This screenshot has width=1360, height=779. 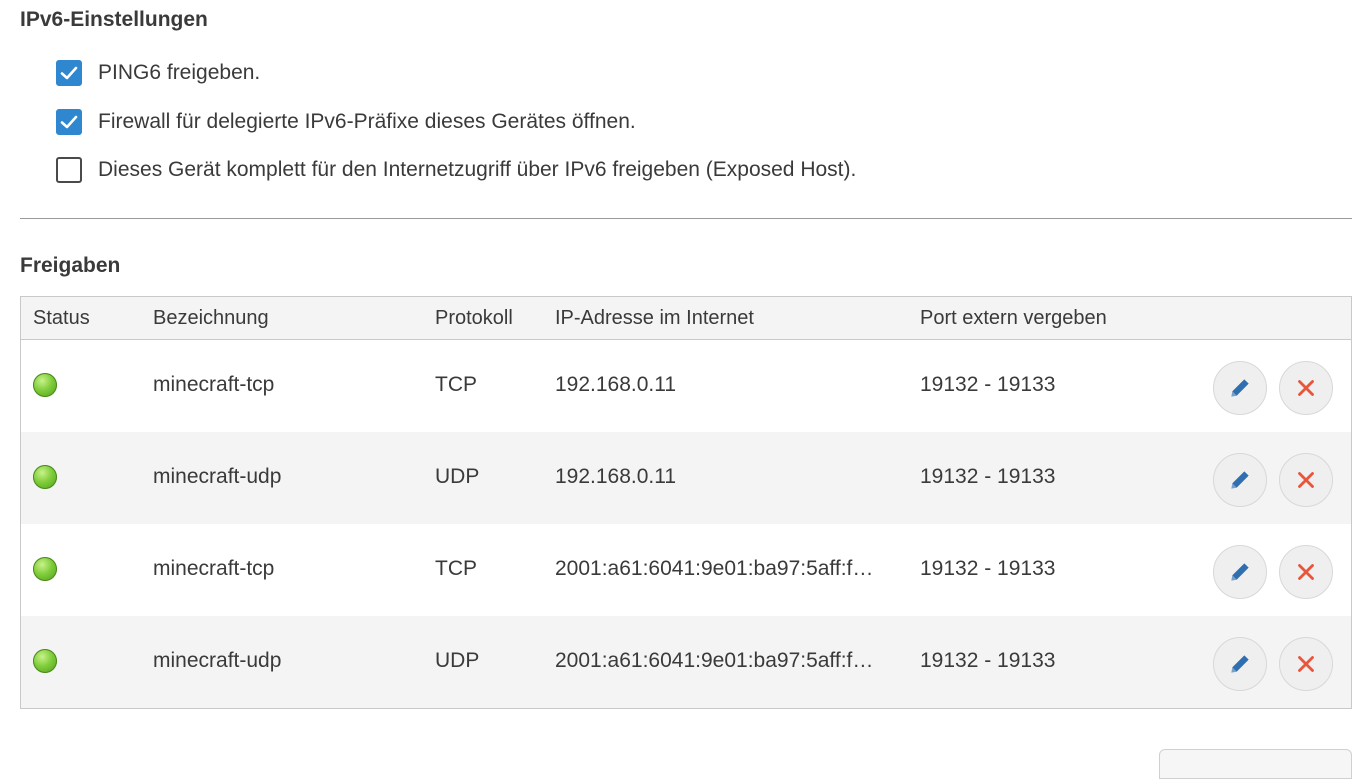 I want to click on firewall-prefix-checkbox, so click(x=69, y=122).